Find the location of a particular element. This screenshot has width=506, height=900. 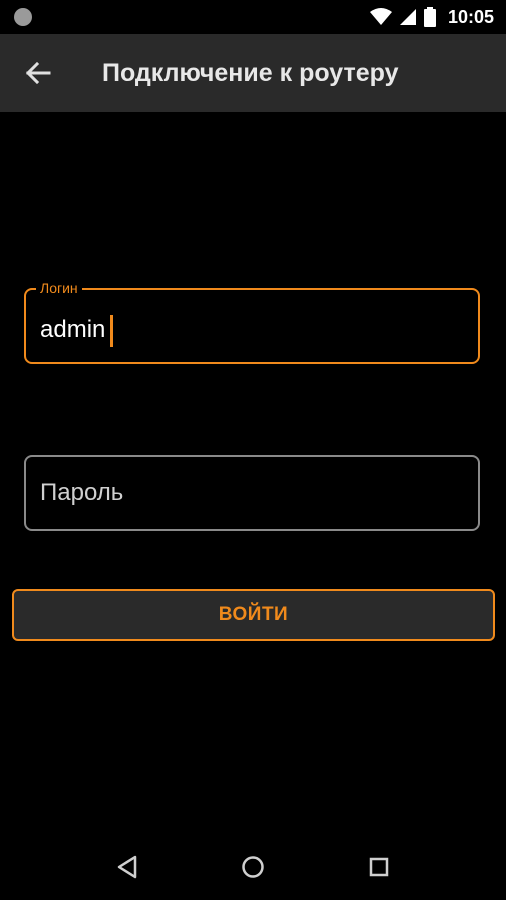

app-bar: Подключение к роутеру is located at coordinates (253, 73).